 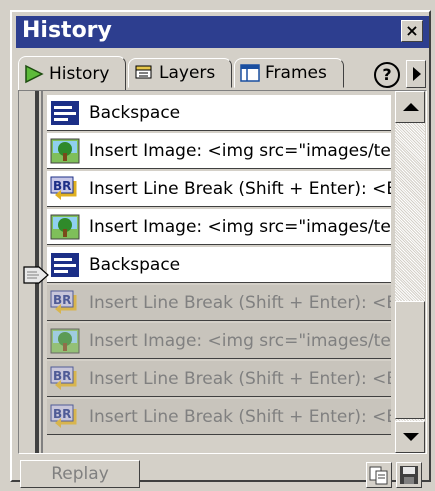 I want to click on options-menu-button, so click(x=416, y=74).